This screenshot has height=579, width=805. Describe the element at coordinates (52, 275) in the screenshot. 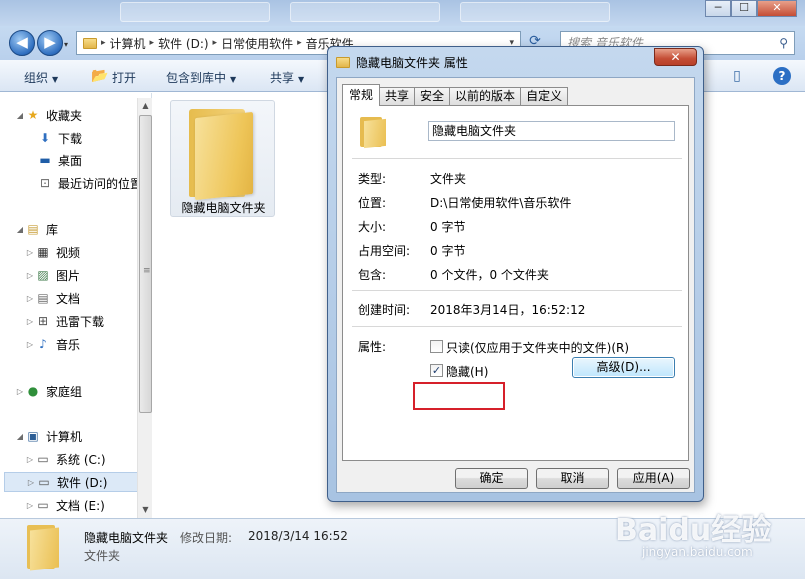

I see `sidebar-item-pictures: ▷ ▨ 图片` at that location.